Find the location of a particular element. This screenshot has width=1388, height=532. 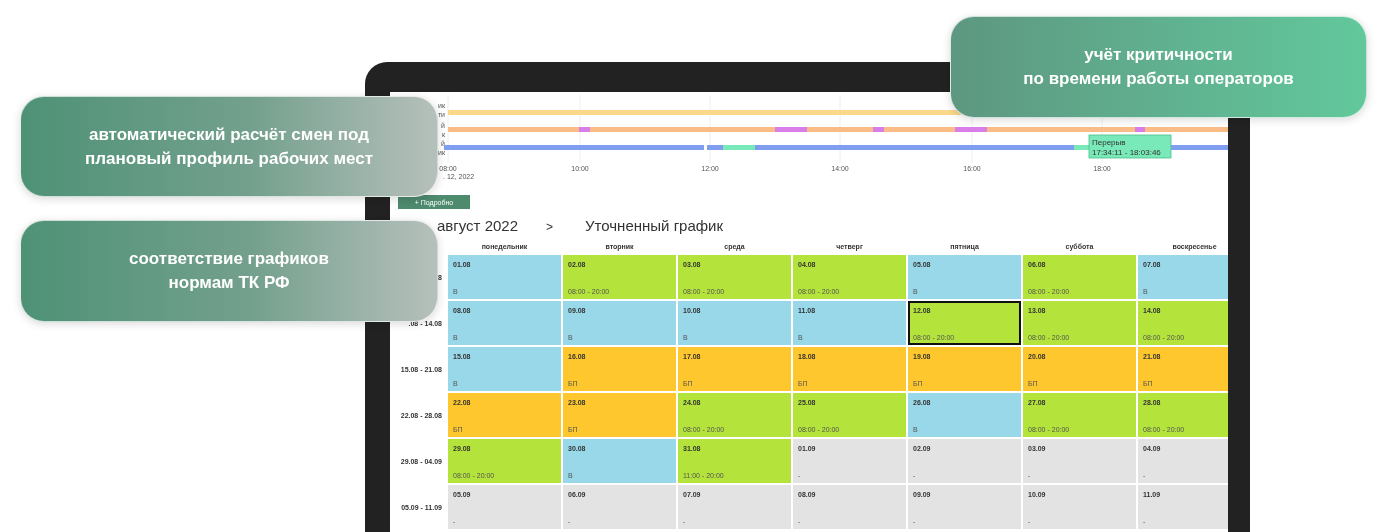

callout-text: учёт критичности is located at coordinates (1158, 55).